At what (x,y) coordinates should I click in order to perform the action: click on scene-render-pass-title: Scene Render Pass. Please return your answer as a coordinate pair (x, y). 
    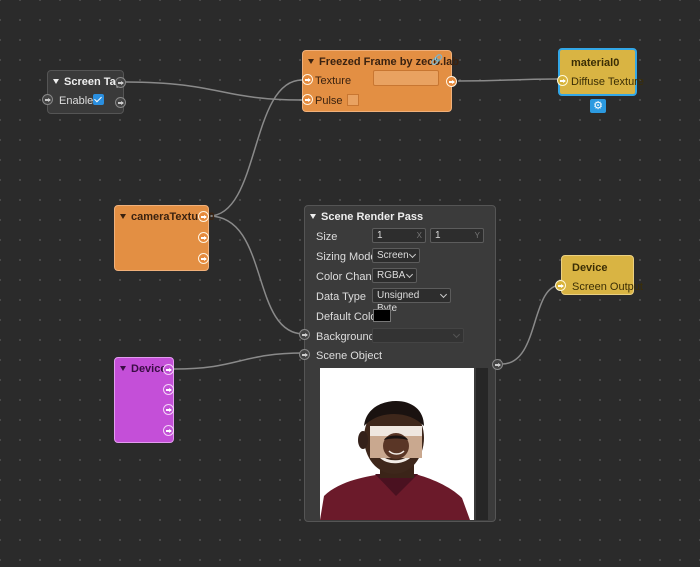
    Looking at the image, I should click on (372, 217).